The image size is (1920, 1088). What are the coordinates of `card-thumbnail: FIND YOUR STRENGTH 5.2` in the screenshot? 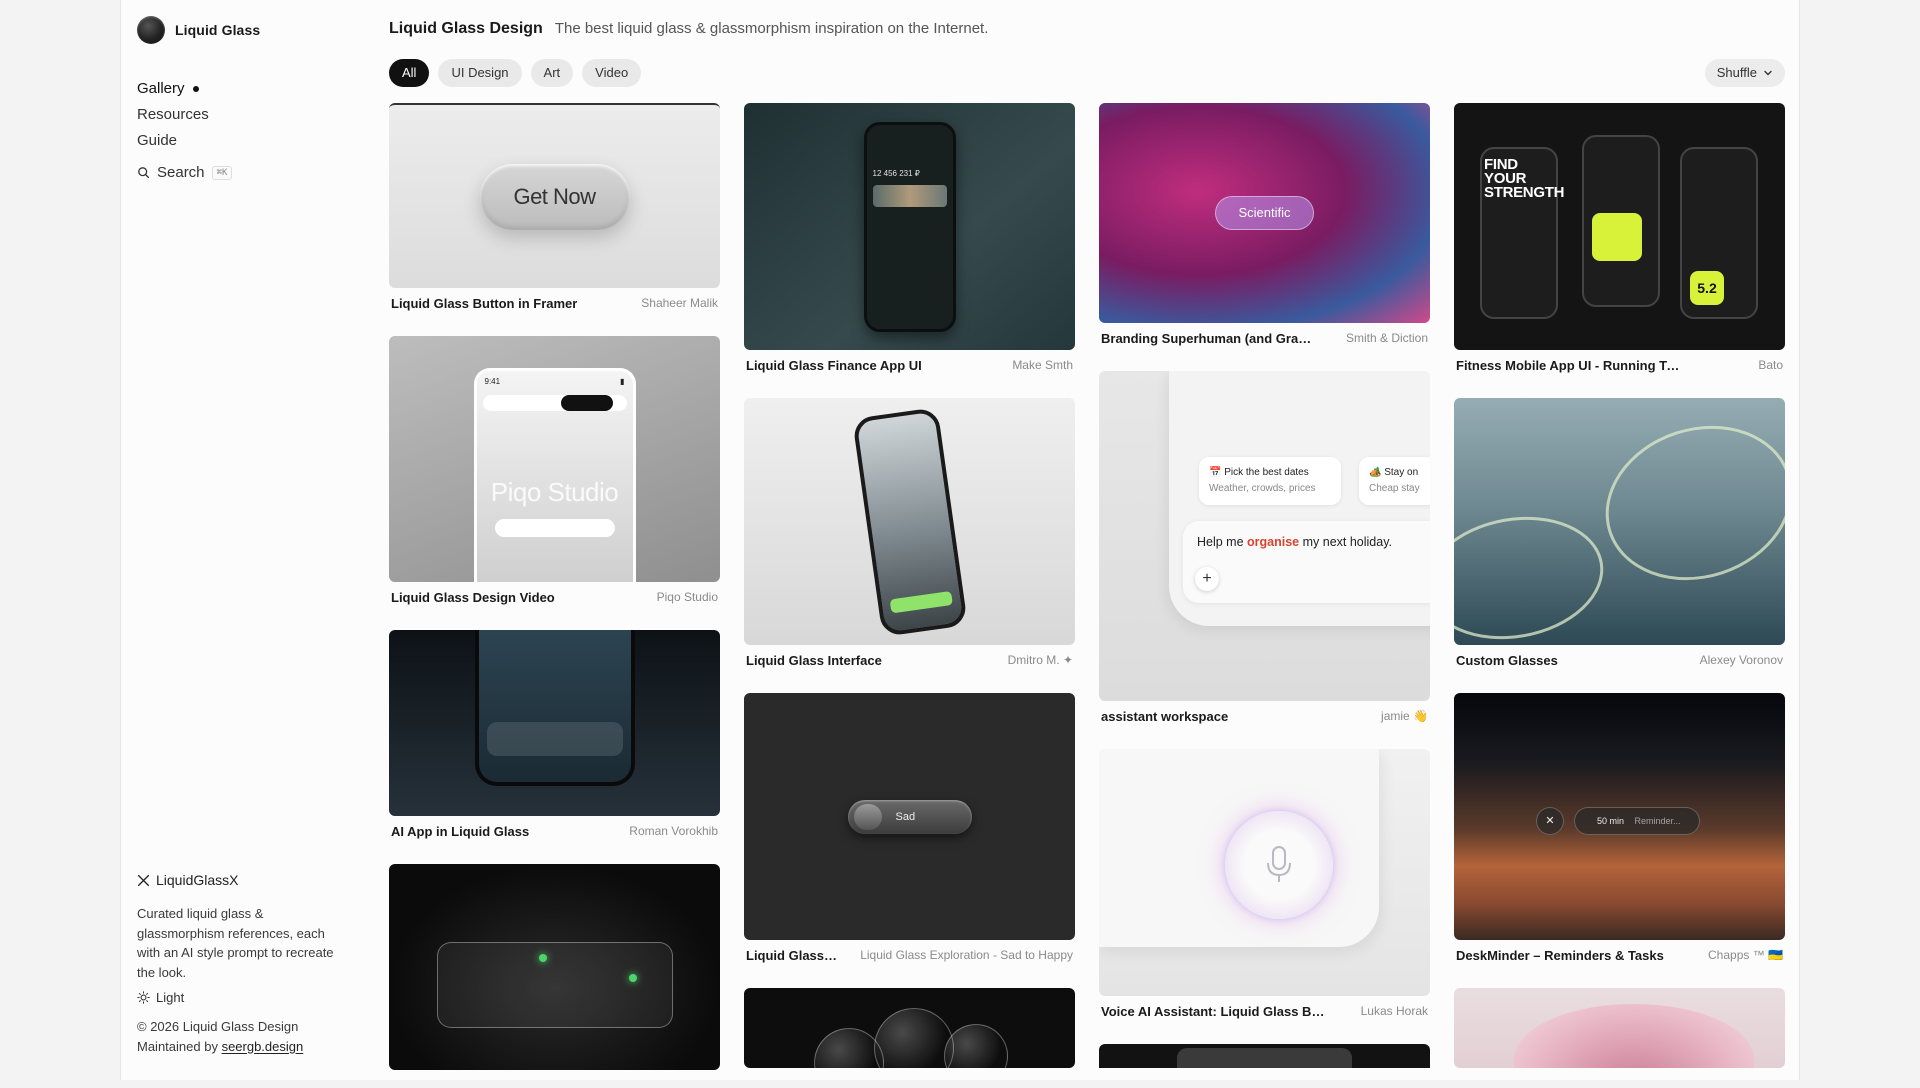 It's located at (1619, 226).